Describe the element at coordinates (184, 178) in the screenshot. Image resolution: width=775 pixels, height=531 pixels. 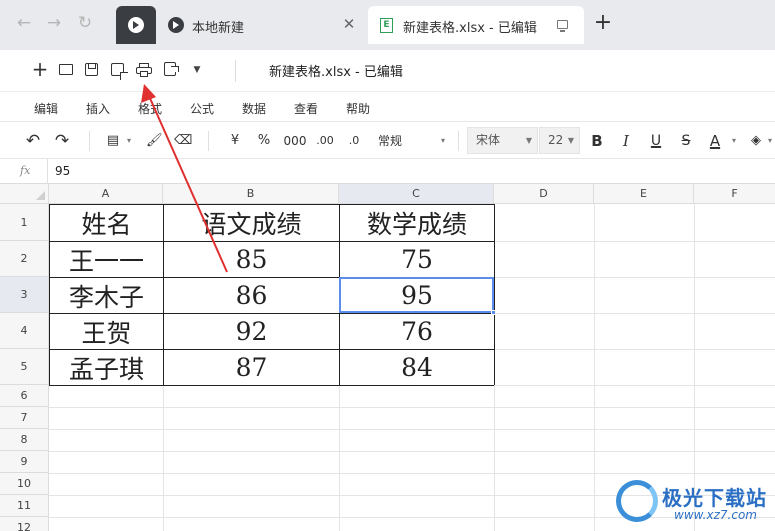
I see `annotation-arrow` at that location.